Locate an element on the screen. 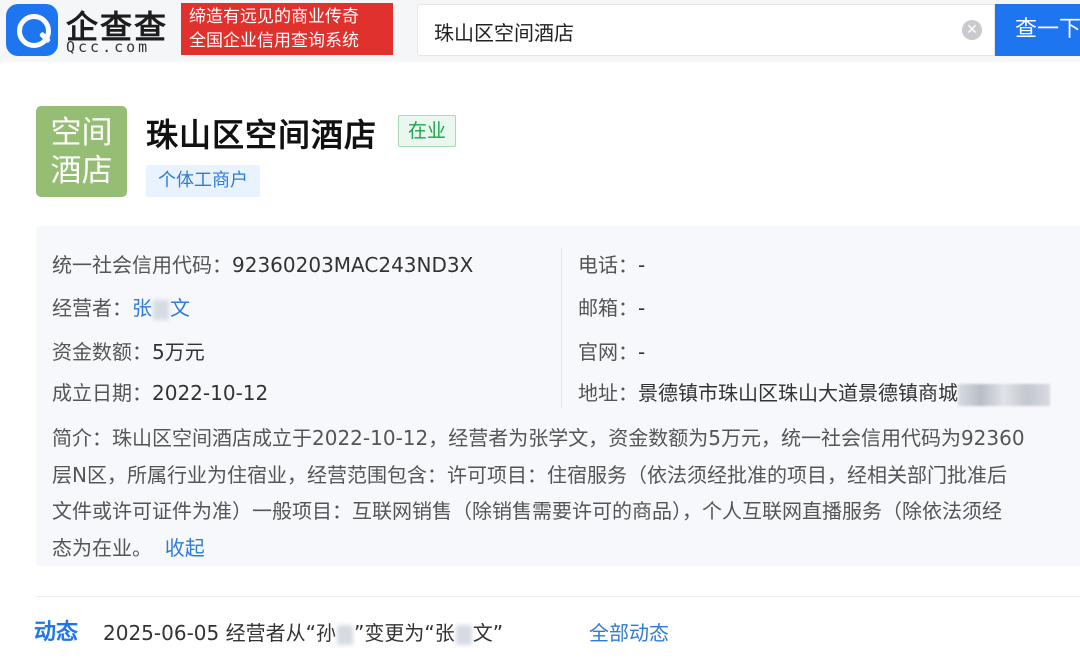 The width and height of the screenshot is (1080, 661). address-value: 景德镇市珠山区珠山大道景德镇商城 is located at coordinates (798, 393).